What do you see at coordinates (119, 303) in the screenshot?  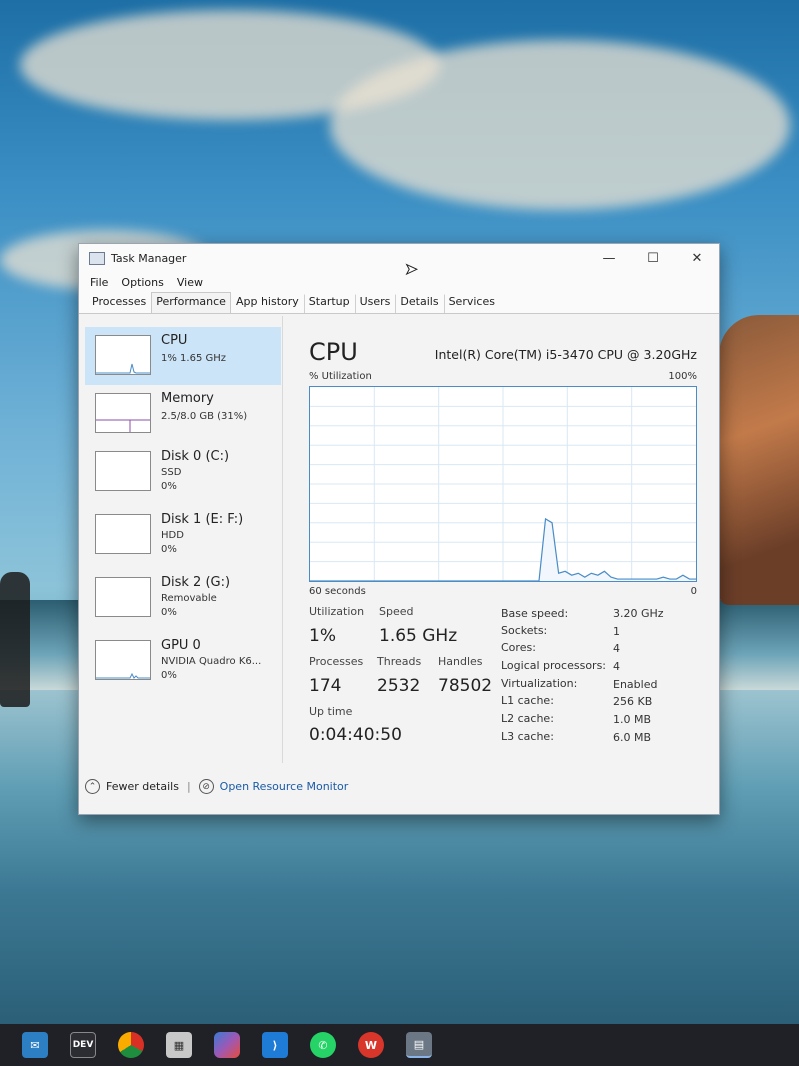 I see `tab-processes: Processes` at bounding box center [119, 303].